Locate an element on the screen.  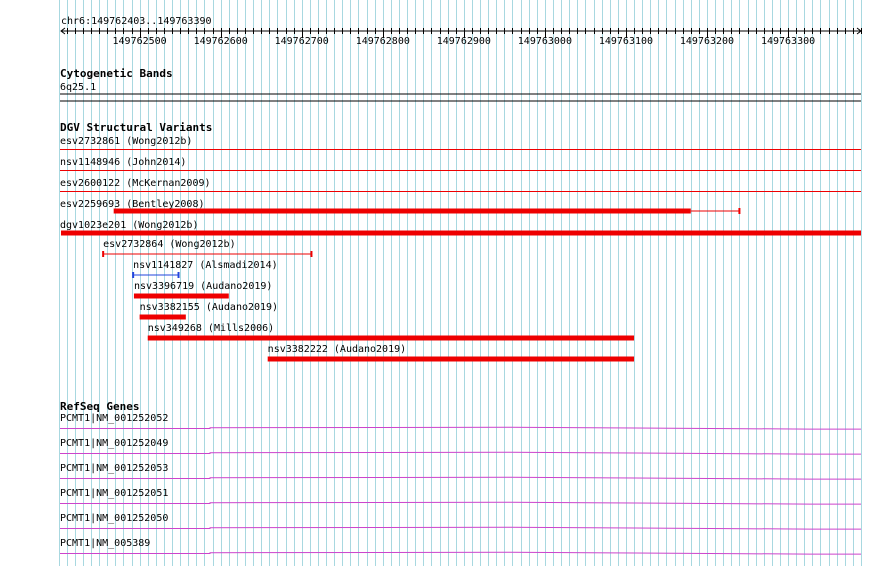
dgv-row-label: nsv1148946 (John2014) is located at coordinates (123, 162).